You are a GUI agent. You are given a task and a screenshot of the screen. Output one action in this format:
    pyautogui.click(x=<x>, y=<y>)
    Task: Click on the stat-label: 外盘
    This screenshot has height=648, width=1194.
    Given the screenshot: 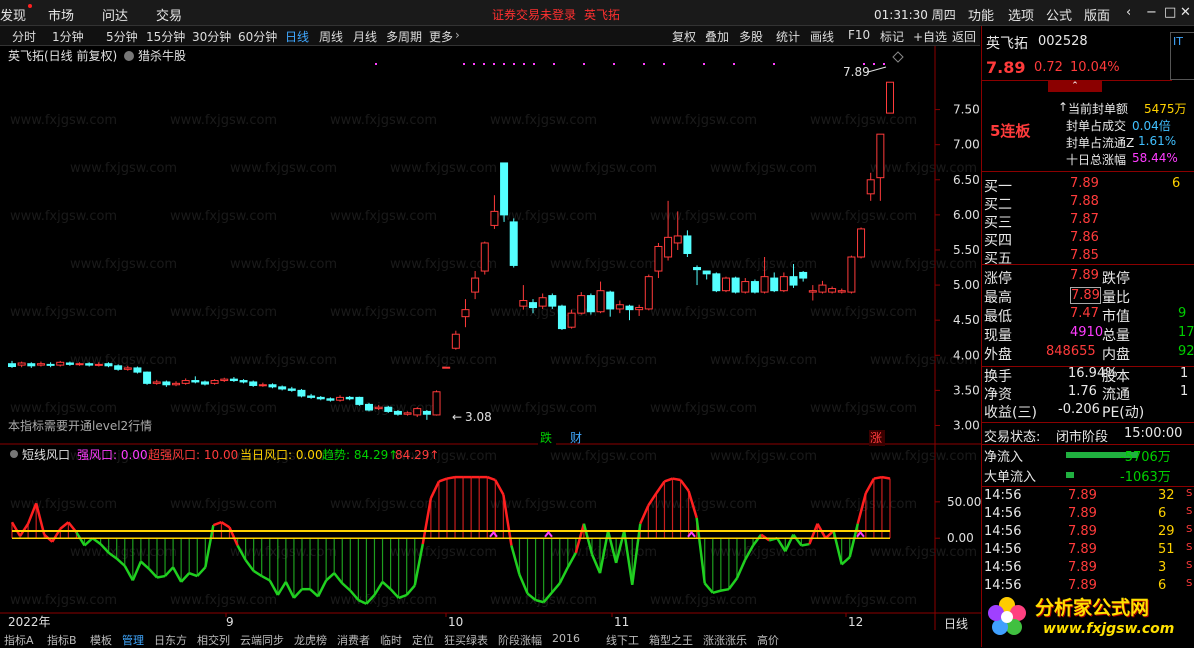 What is the action you would take?
    pyautogui.click(x=998, y=355)
    